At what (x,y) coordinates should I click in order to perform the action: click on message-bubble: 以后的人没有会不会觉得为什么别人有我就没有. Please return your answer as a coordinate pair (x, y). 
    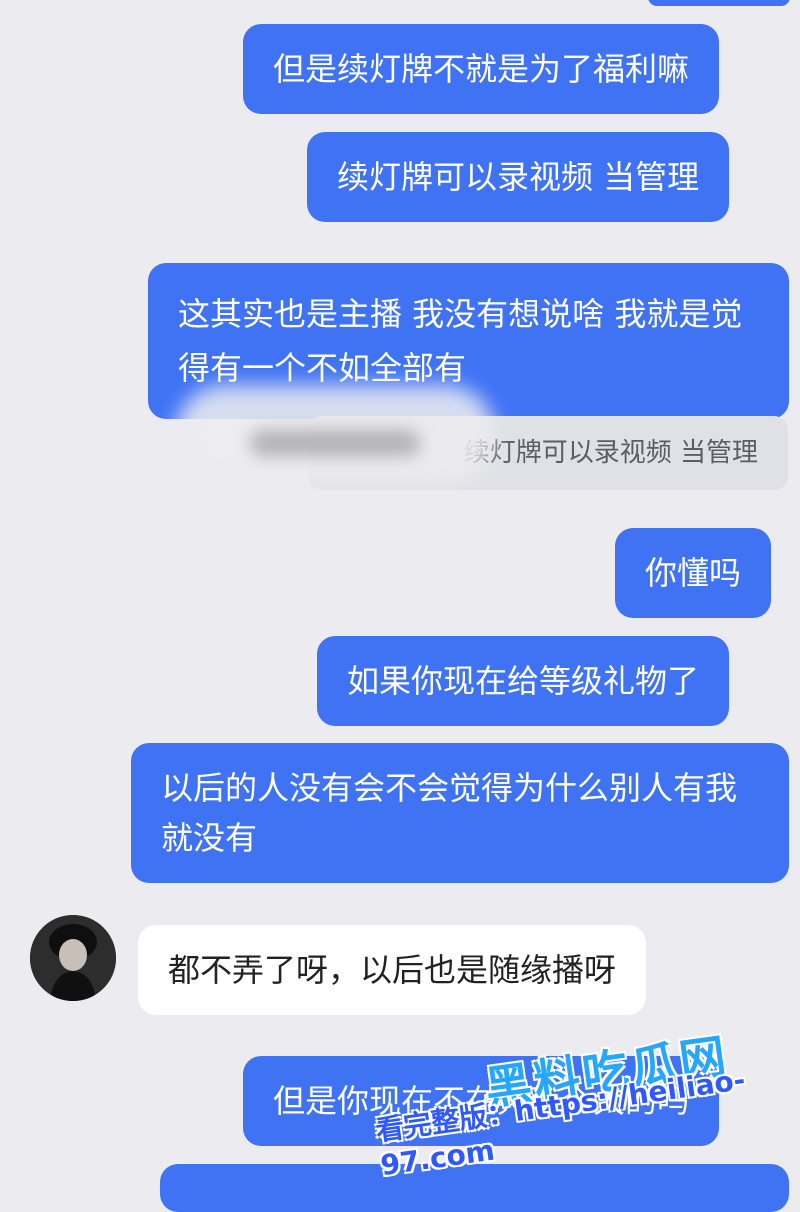
    Looking at the image, I should click on (460, 813).